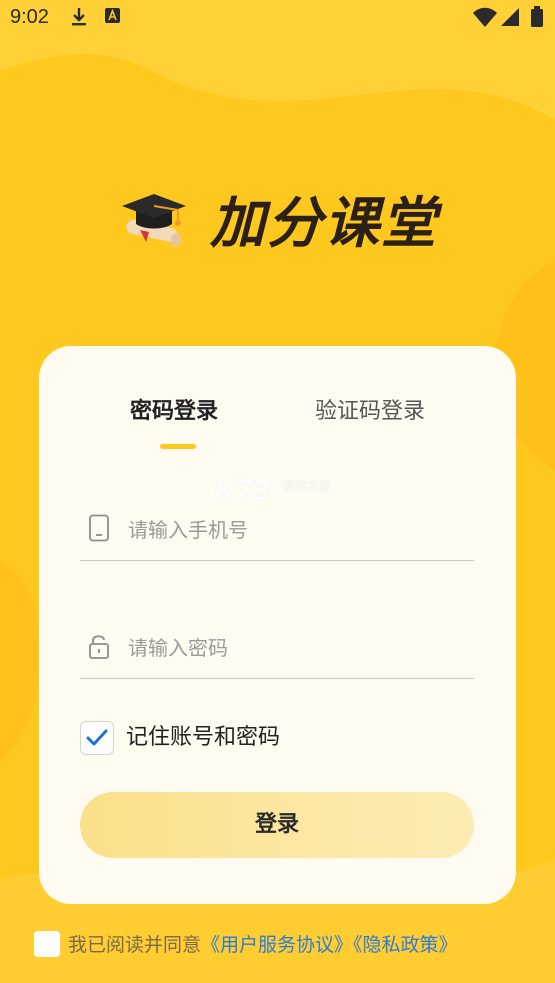  Describe the element at coordinates (47, 944) in the screenshot. I see `agreement-checkbox` at that location.